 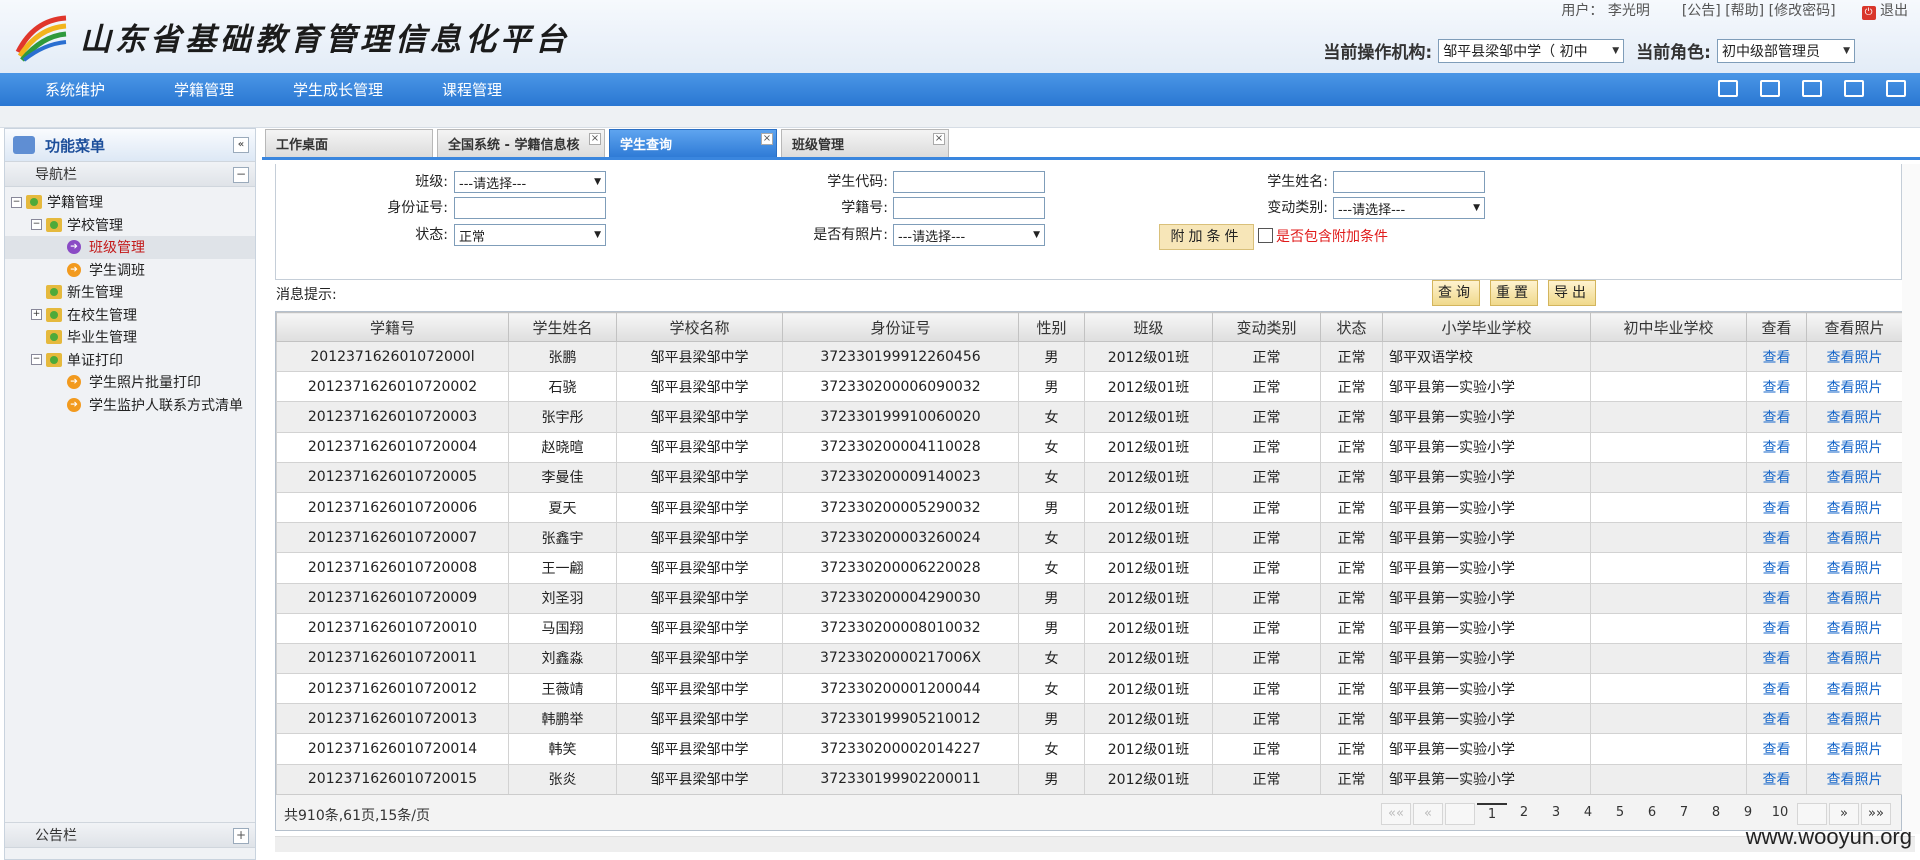 What do you see at coordinates (1884, 10) in the screenshot?
I see `exit-button: ⏻ 退出` at bounding box center [1884, 10].